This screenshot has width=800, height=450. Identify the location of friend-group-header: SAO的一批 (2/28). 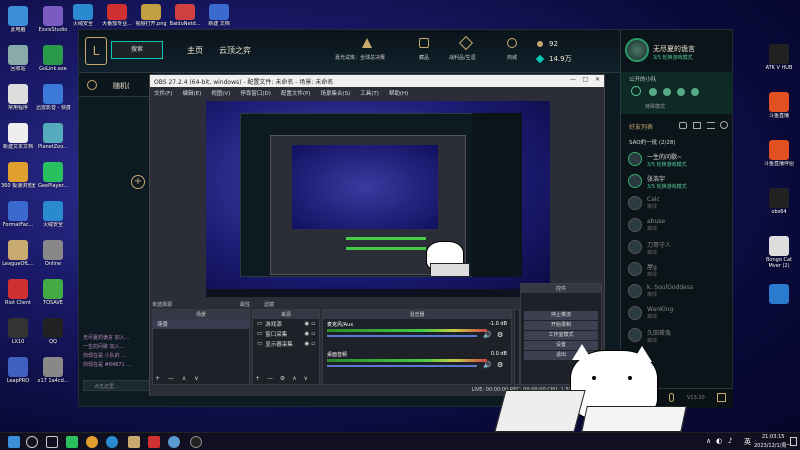
(652, 142).